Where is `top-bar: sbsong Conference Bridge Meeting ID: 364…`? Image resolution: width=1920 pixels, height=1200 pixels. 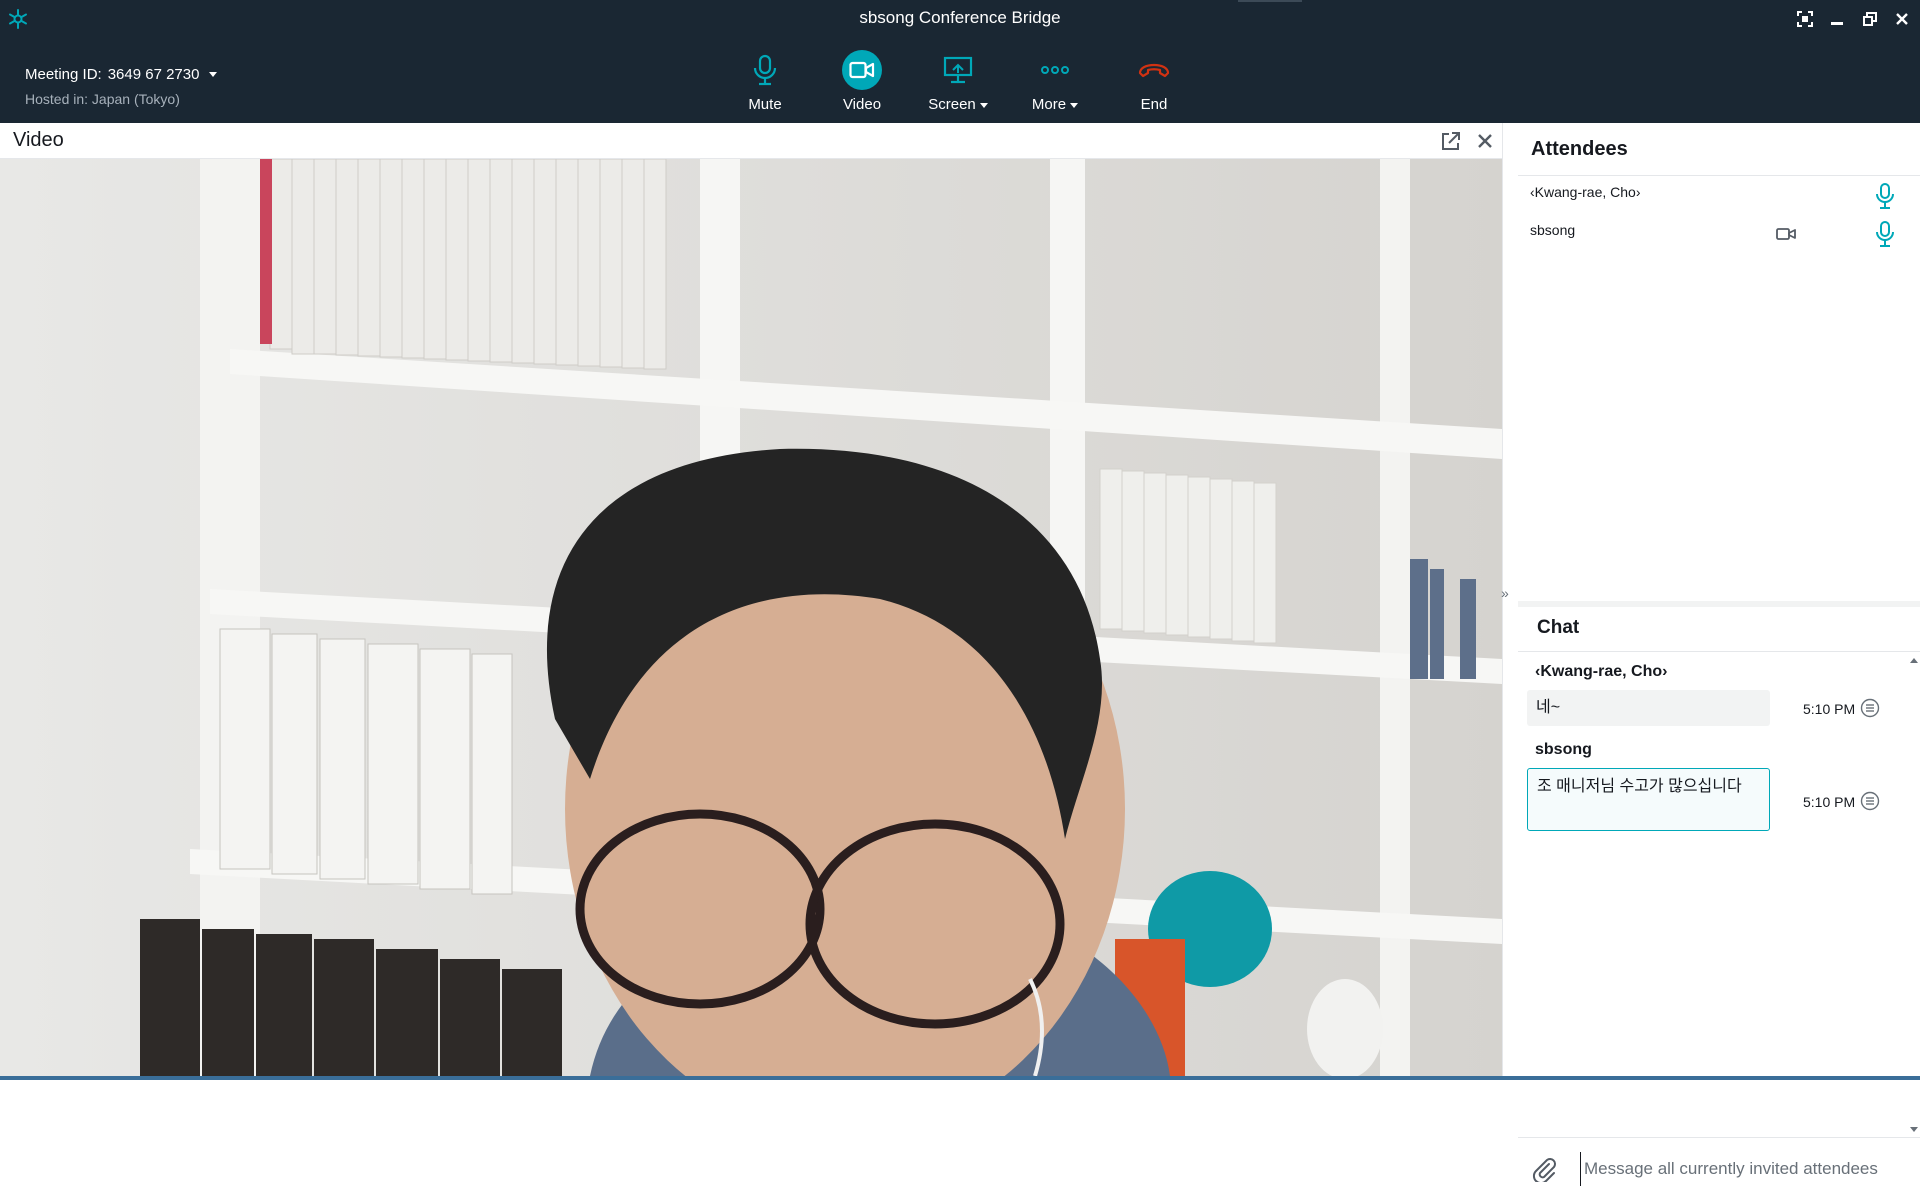
top-bar: sbsong Conference Bridge Meeting ID: 364… is located at coordinates (960, 61).